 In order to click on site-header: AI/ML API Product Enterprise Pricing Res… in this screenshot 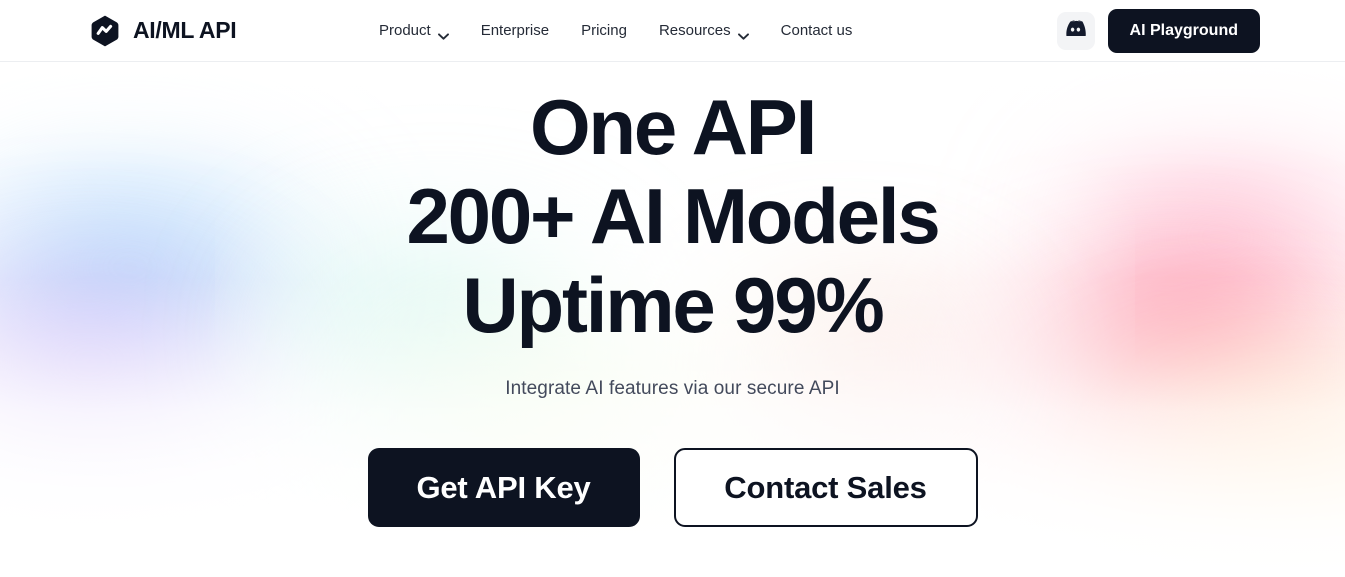, I will do `click(672, 31)`.